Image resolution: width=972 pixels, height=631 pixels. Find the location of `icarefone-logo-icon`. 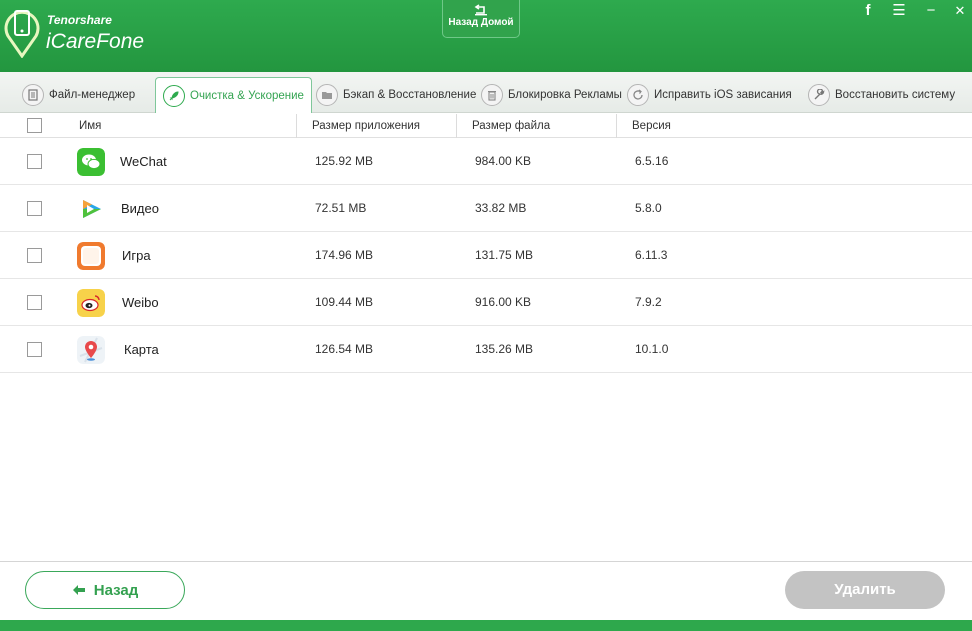

icarefone-logo-icon is located at coordinates (22, 34).